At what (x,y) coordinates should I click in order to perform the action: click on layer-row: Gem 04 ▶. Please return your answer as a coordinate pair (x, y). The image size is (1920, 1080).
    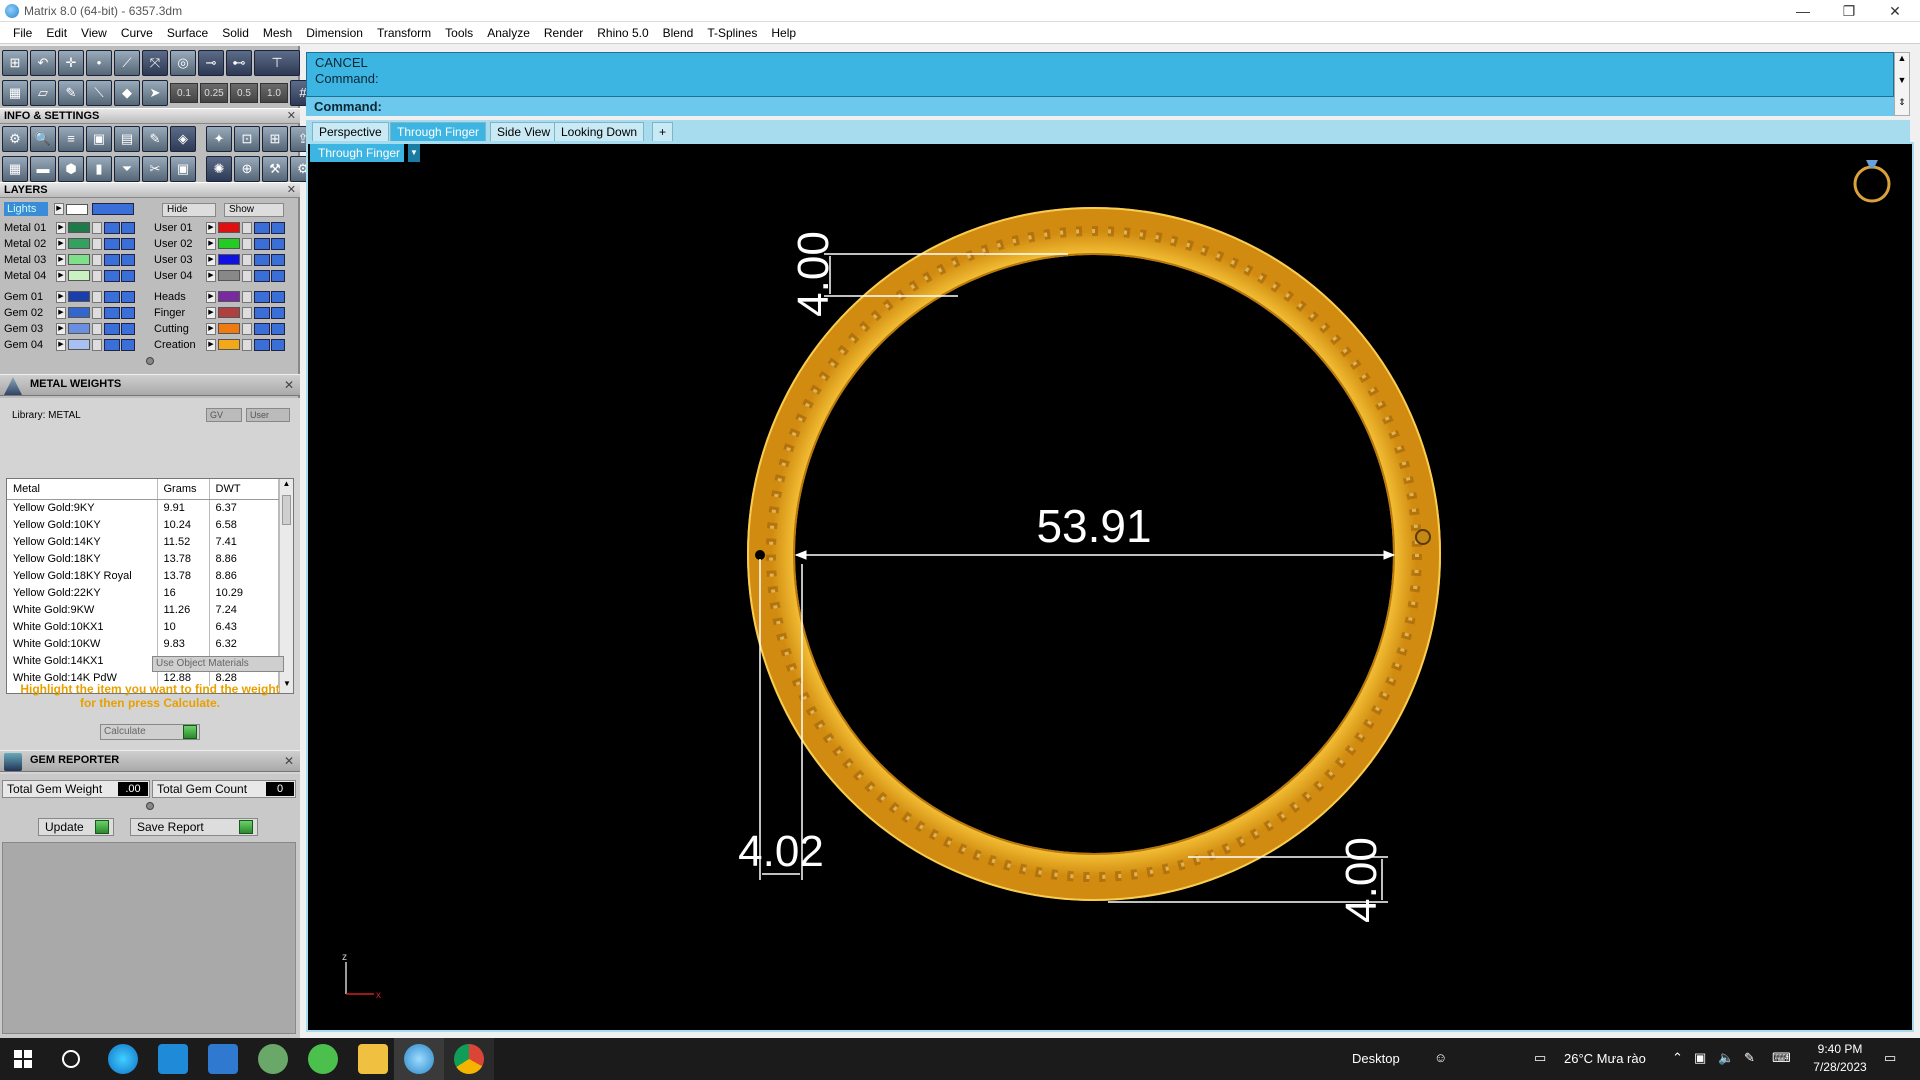
    Looking at the image, I should click on (69, 344).